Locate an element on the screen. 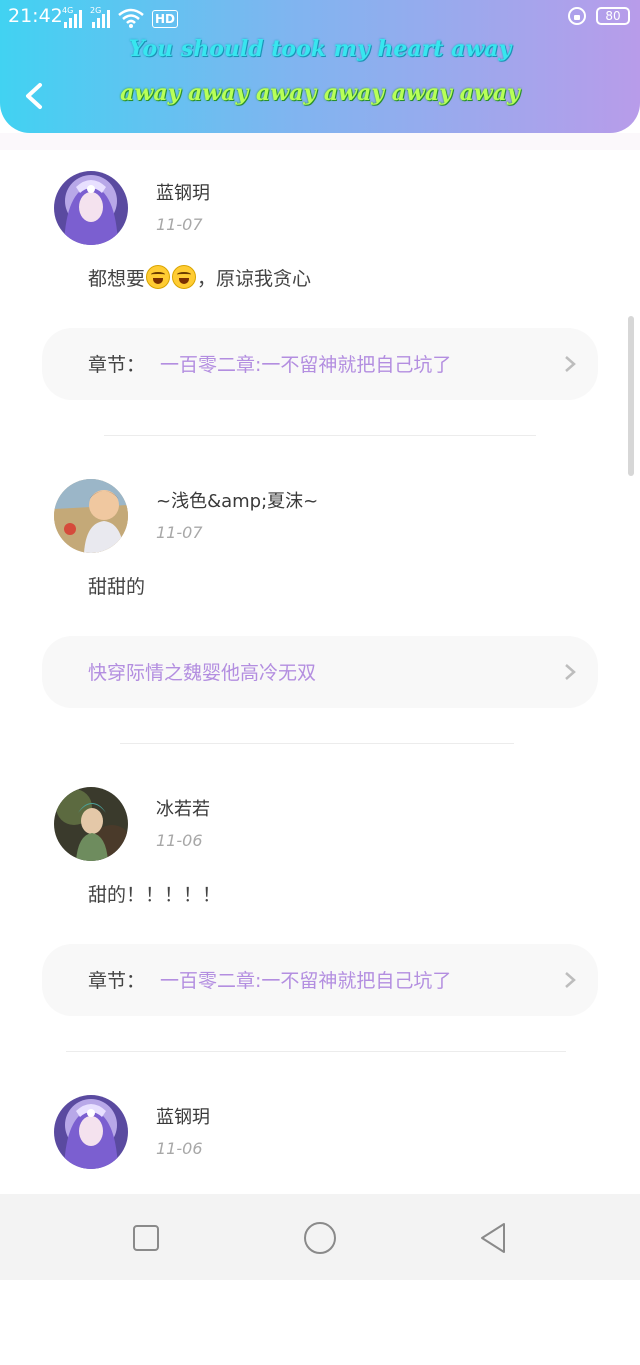 This screenshot has width=640, height=1365. lyric-line-1: You should took my heart away is located at coordinates (320, 49).